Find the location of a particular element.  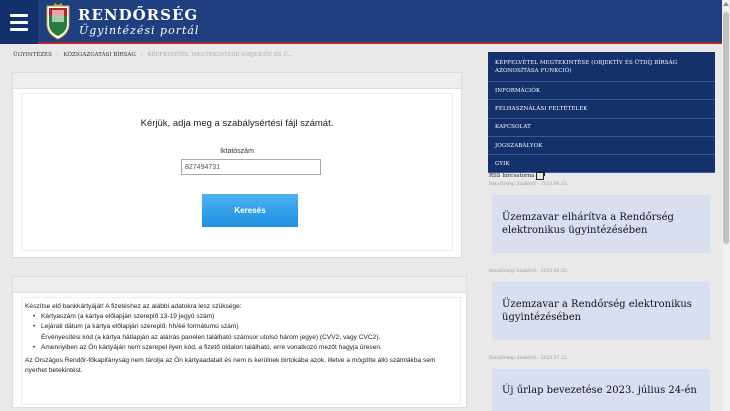

search-button: Keresés is located at coordinates (250, 210).